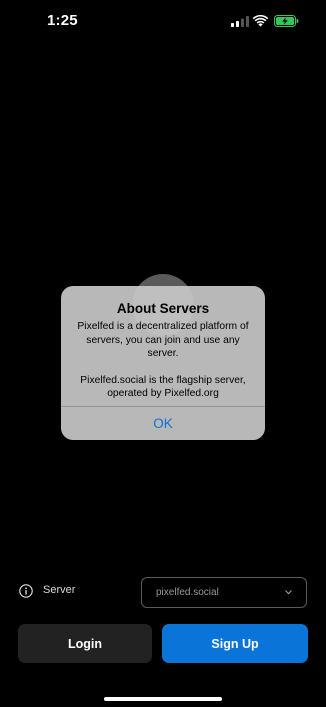 The height and width of the screenshot is (707, 326). Describe the element at coordinates (288, 592) in the screenshot. I see `chevron-down-icon` at that location.